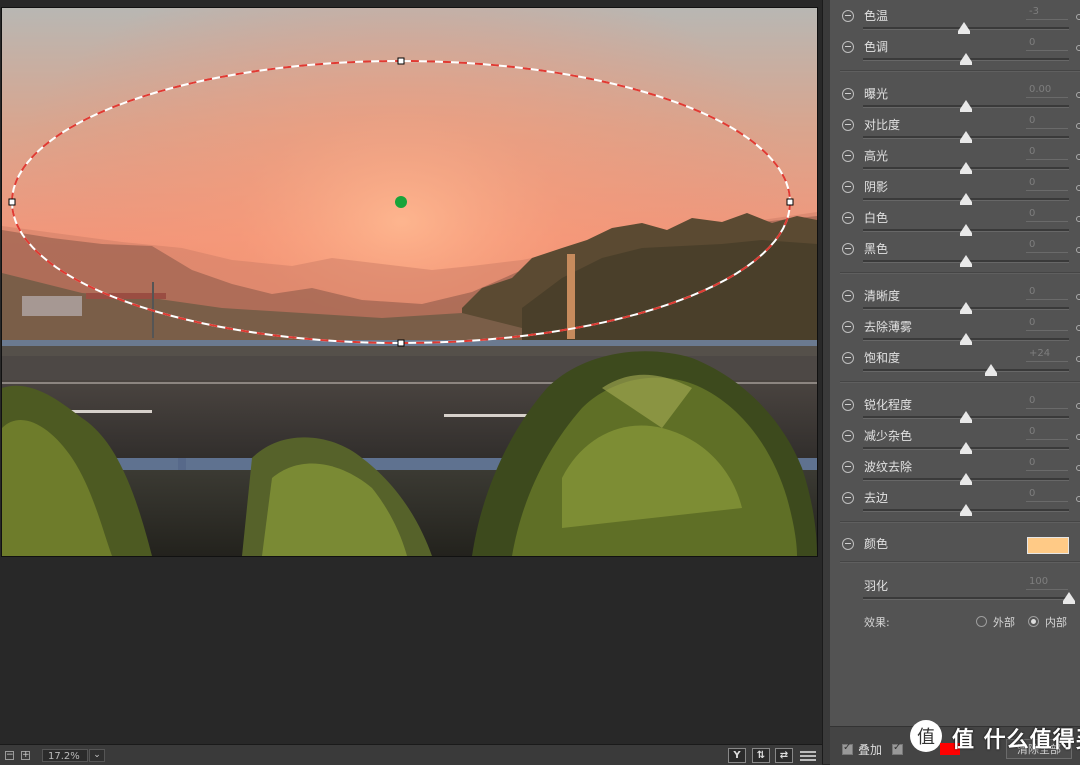 The width and height of the screenshot is (1080, 765). Describe the element at coordinates (955, 470) in the screenshot. I see `slider-row: 波纹去除 0` at that location.